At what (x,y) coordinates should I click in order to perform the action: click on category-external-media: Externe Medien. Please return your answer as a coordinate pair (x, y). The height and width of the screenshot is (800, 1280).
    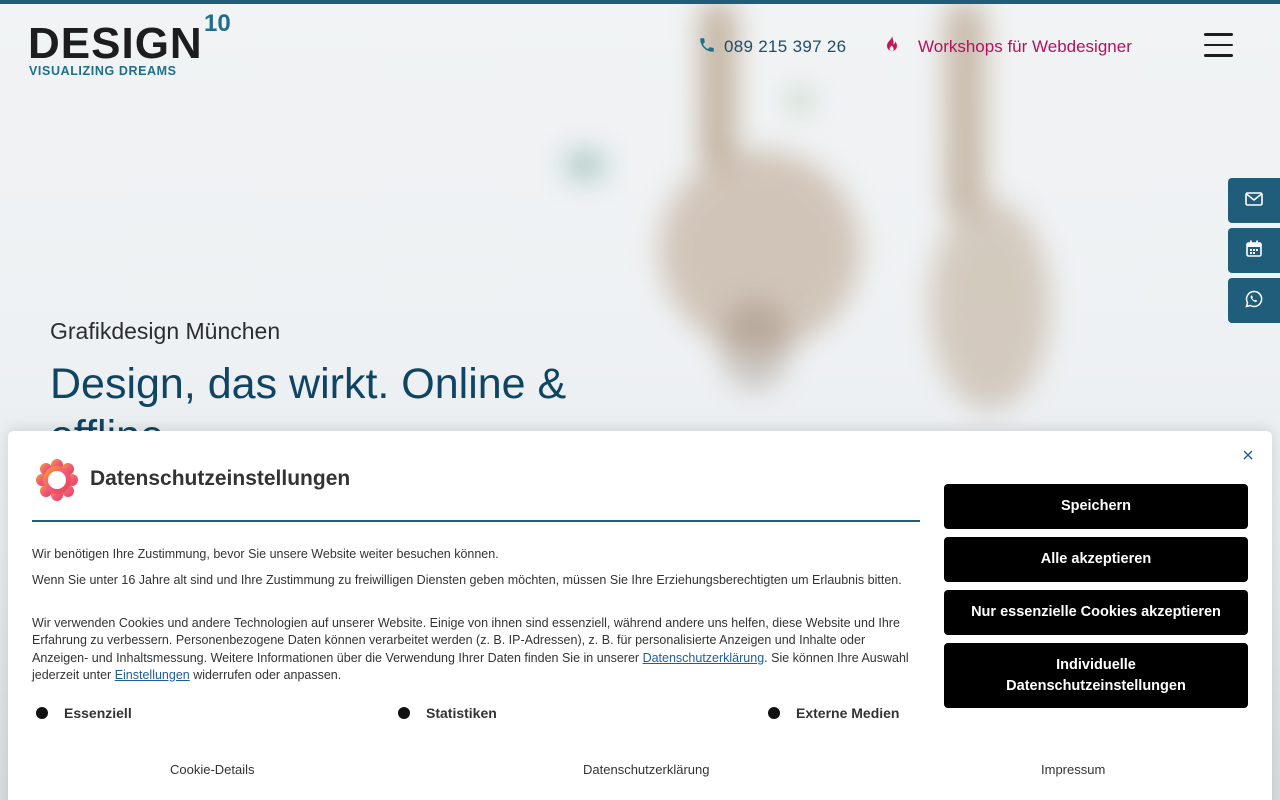
    Looking at the image, I should click on (833, 713).